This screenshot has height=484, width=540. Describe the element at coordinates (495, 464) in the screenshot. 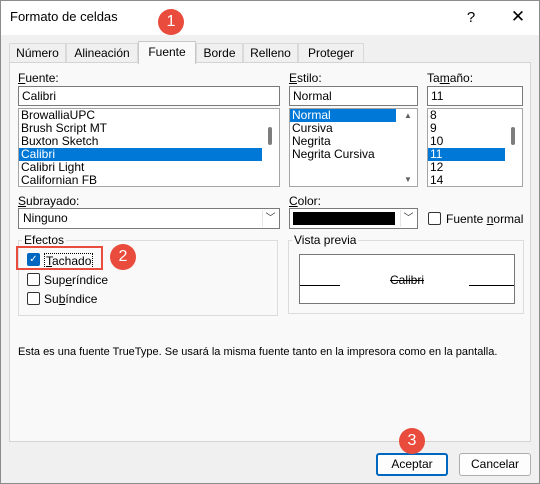

I see `cancel-button: Cancelar` at that location.